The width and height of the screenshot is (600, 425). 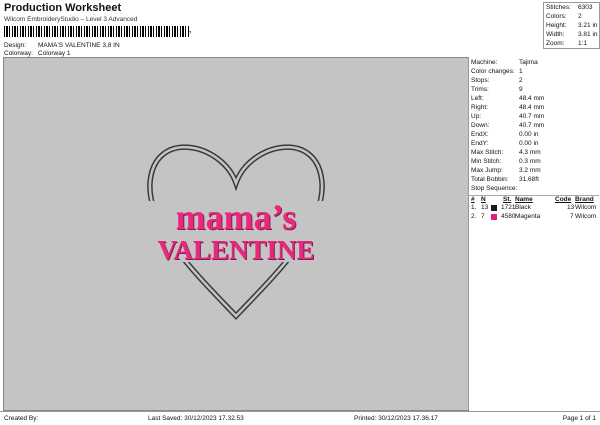 What do you see at coordinates (566, 43) in the screenshot?
I see `stat-zoom: Zoom: 1:1` at bounding box center [566, 43].